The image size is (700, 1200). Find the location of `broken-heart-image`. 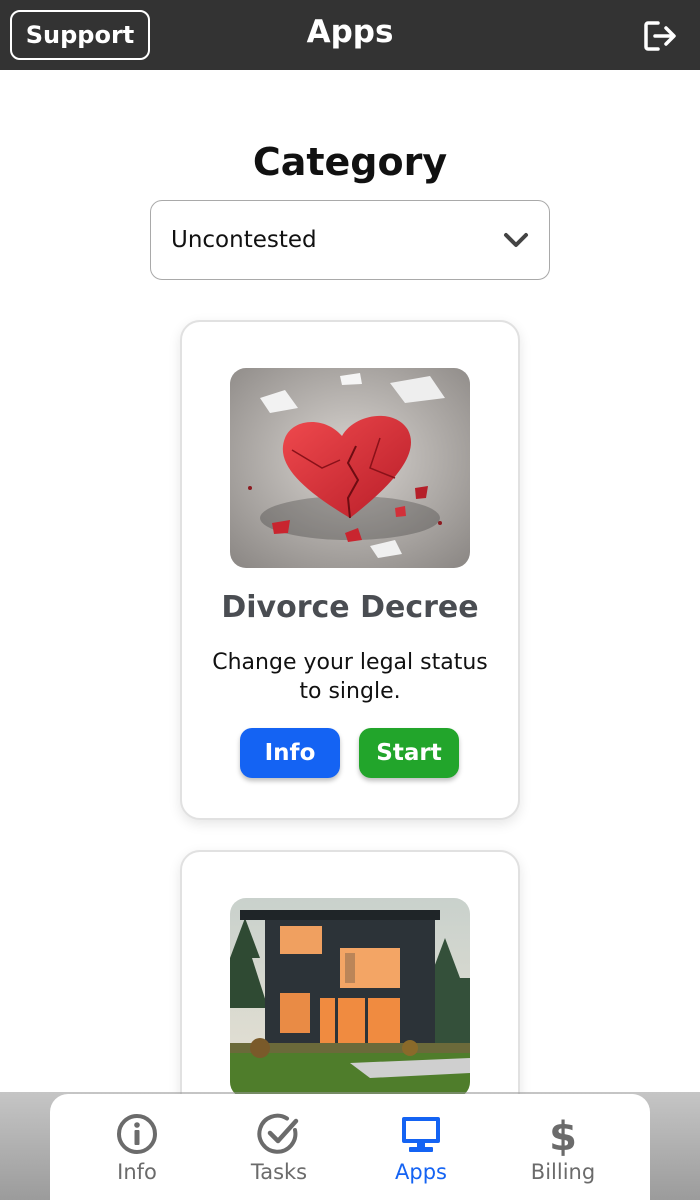

broken-heart-image is located at coordinates (350, 468).